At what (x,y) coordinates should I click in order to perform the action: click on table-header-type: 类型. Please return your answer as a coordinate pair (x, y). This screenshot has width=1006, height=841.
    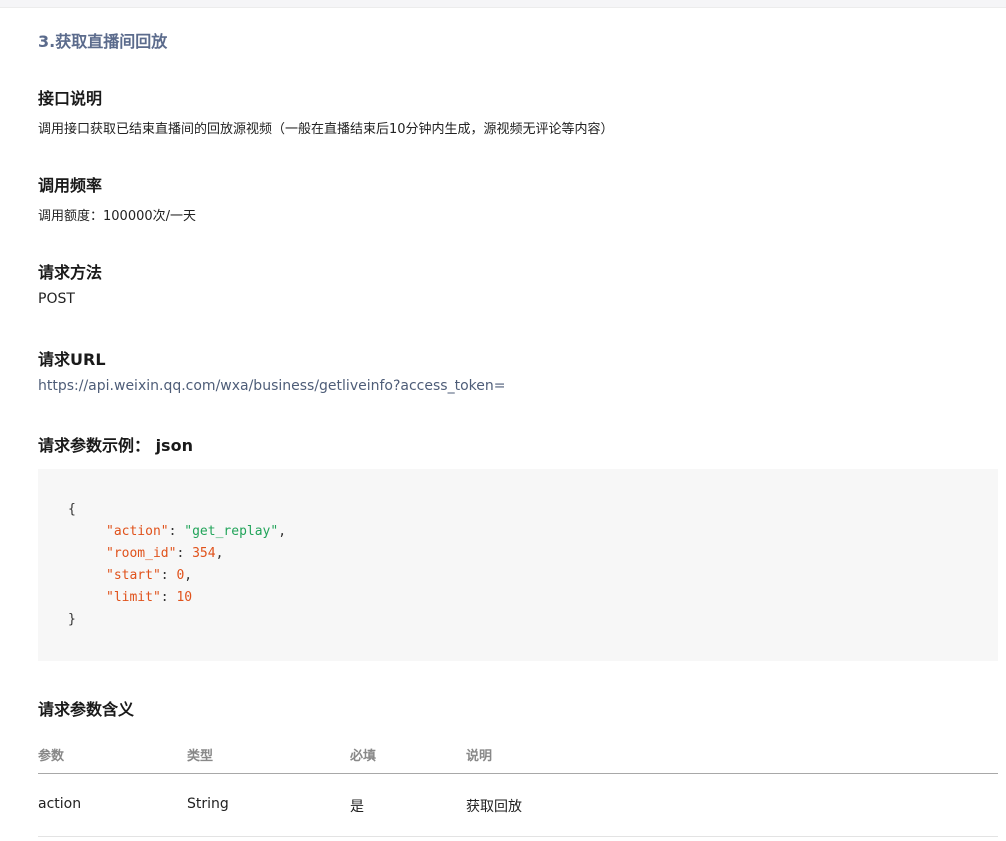
    Looking at the image, I should click on (200, 756).